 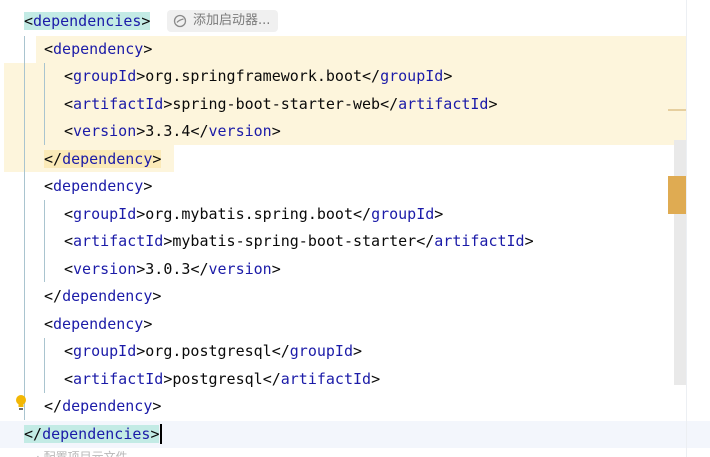 What do you see at coordinates (249, 213) in the screenshot?
I see `tag-value: org.mybatis.spring.boot` at bounding box center [249, 213].